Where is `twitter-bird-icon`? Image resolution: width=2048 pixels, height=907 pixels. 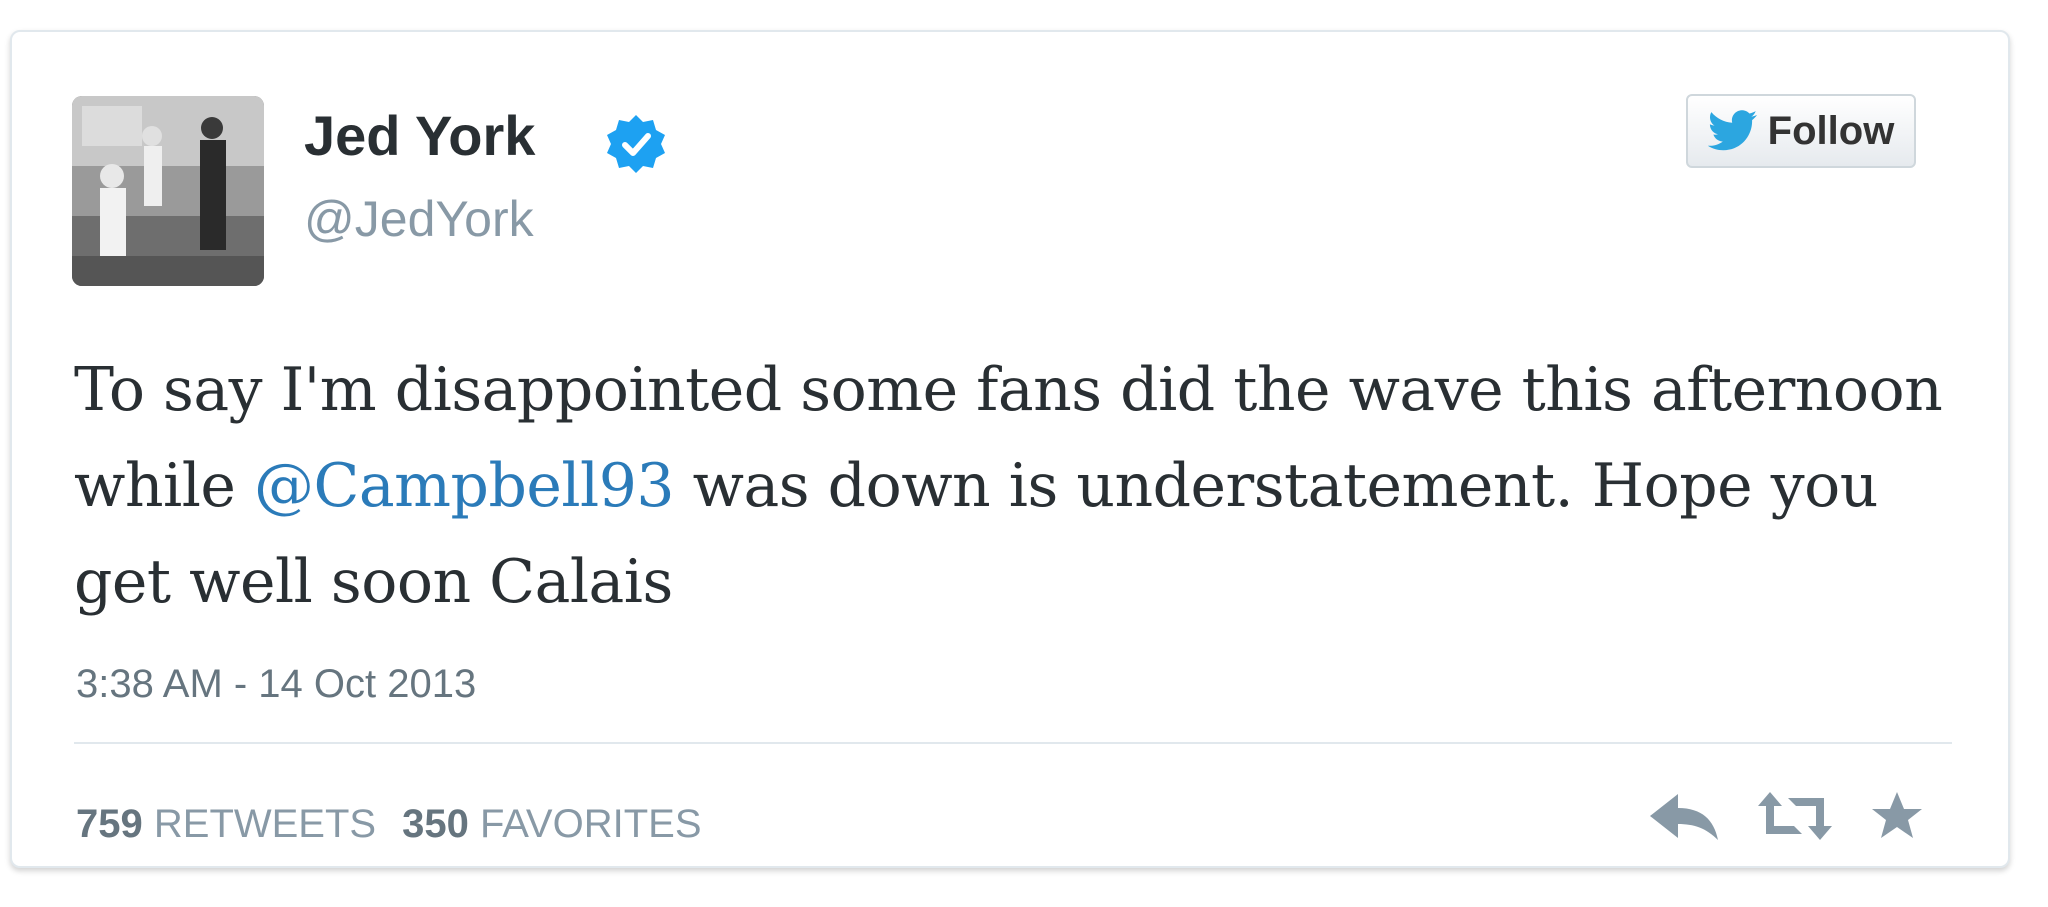 twitter-bird-icon is located at coordinates (1732, 130).